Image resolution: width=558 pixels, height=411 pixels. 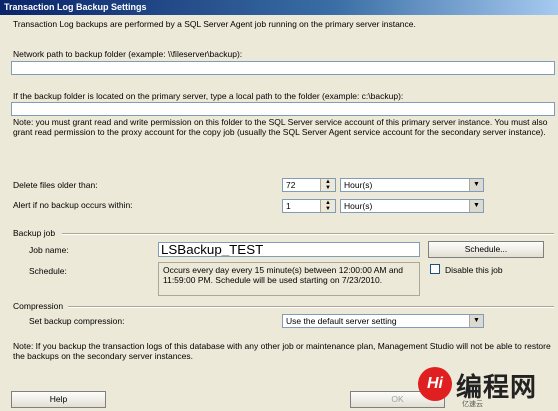 What do you see at coordinates (283, 68) in the screenshot?
I see `network-path-input` at bounding box center [283, 68].